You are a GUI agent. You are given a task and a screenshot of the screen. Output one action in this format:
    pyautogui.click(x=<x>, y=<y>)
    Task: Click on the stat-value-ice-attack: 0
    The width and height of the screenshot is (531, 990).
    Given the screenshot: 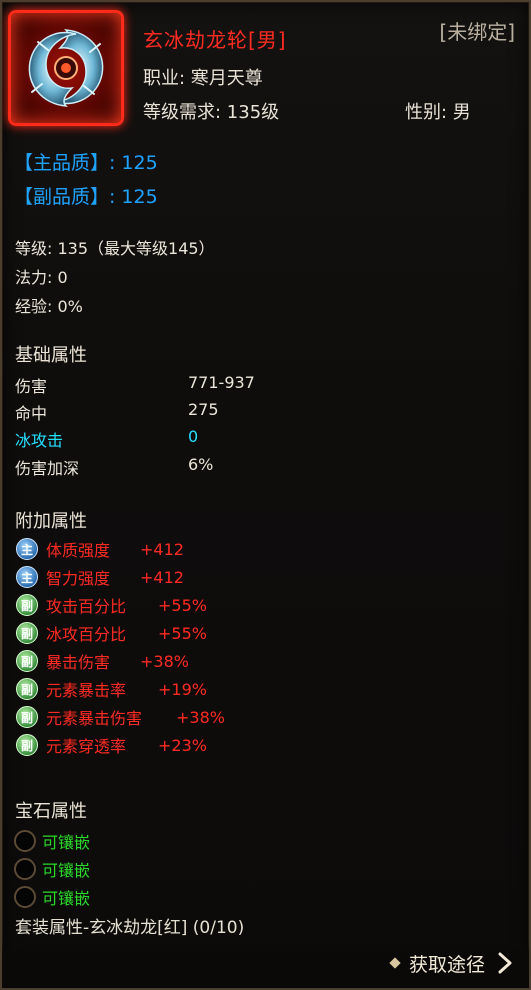 What is the action you would take?
    pyautogui.click(x=193, y=436)
    